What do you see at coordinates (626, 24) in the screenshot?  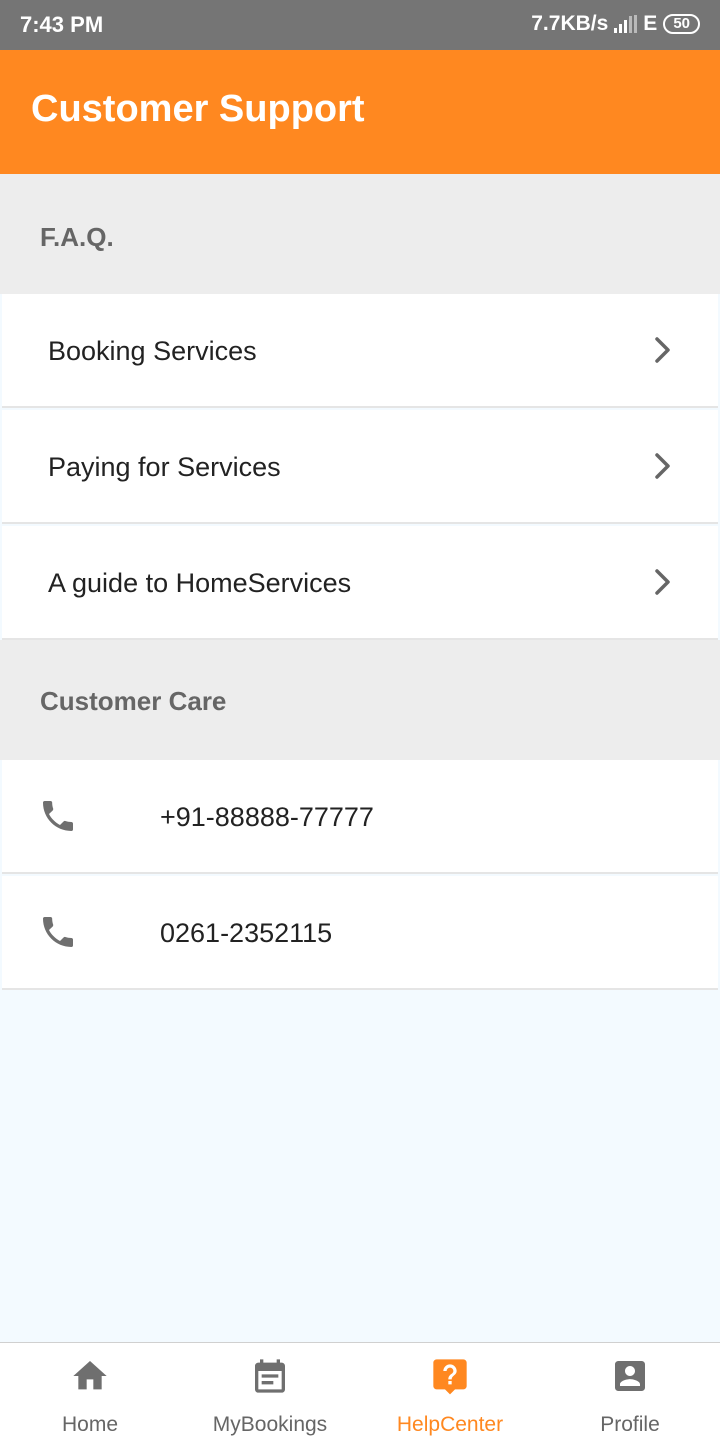 I see `signal-icon` at bounding box center [626, 24].